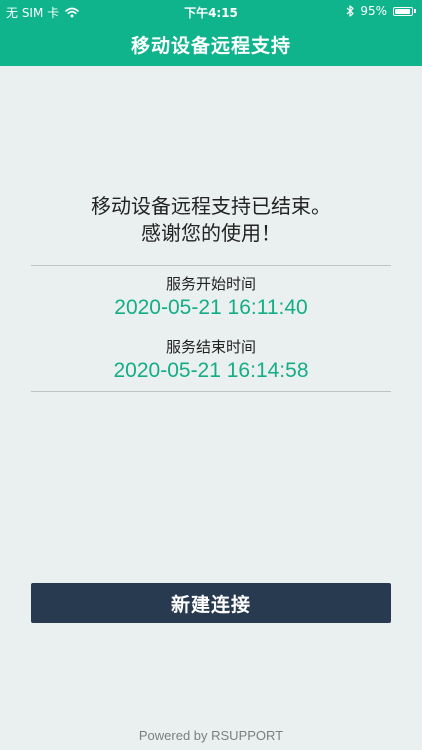 This screenshot has width=422, height=750. What do you see at coordinates (211, 11) in the screenshot?
I see `status-bar: 无 SIM 卡 下午4:15 95%` at bounding box center [211, 11].